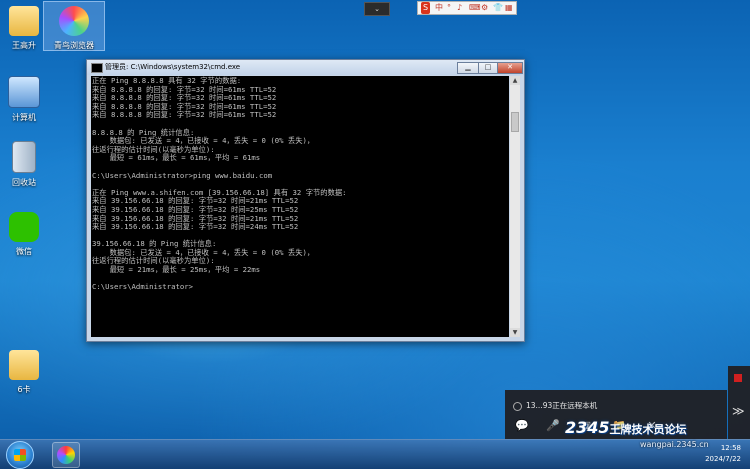 The image size is (750, 469). Describe the element at coordinates (738, 378) in the screenshot. I see `flag-icon` at that location.